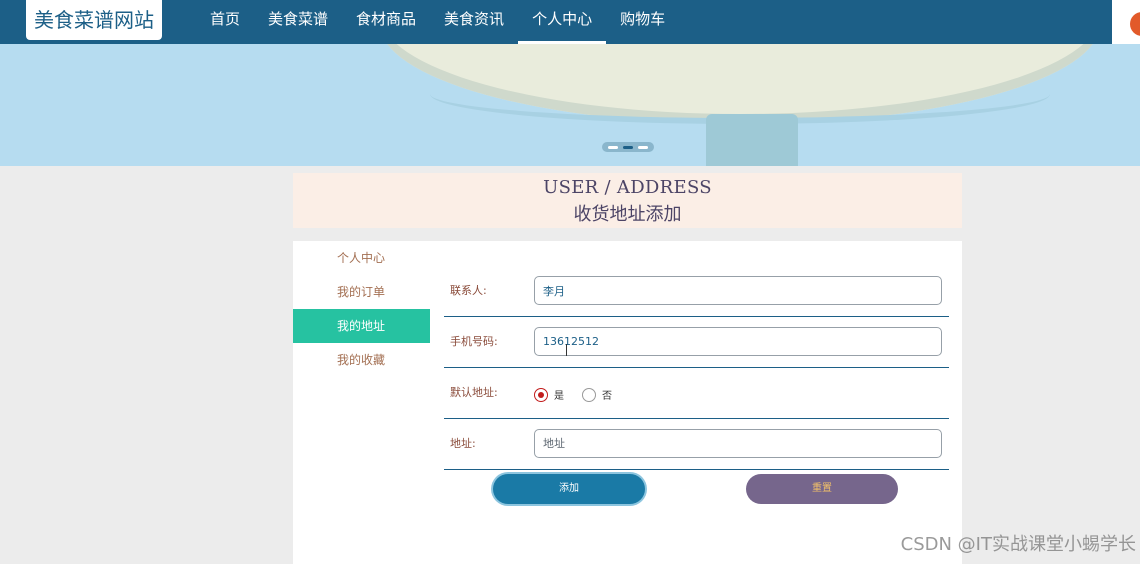 The image size is (1140, 564). I want to click on nav-ingredients: 食材商品, so click(386, 22).